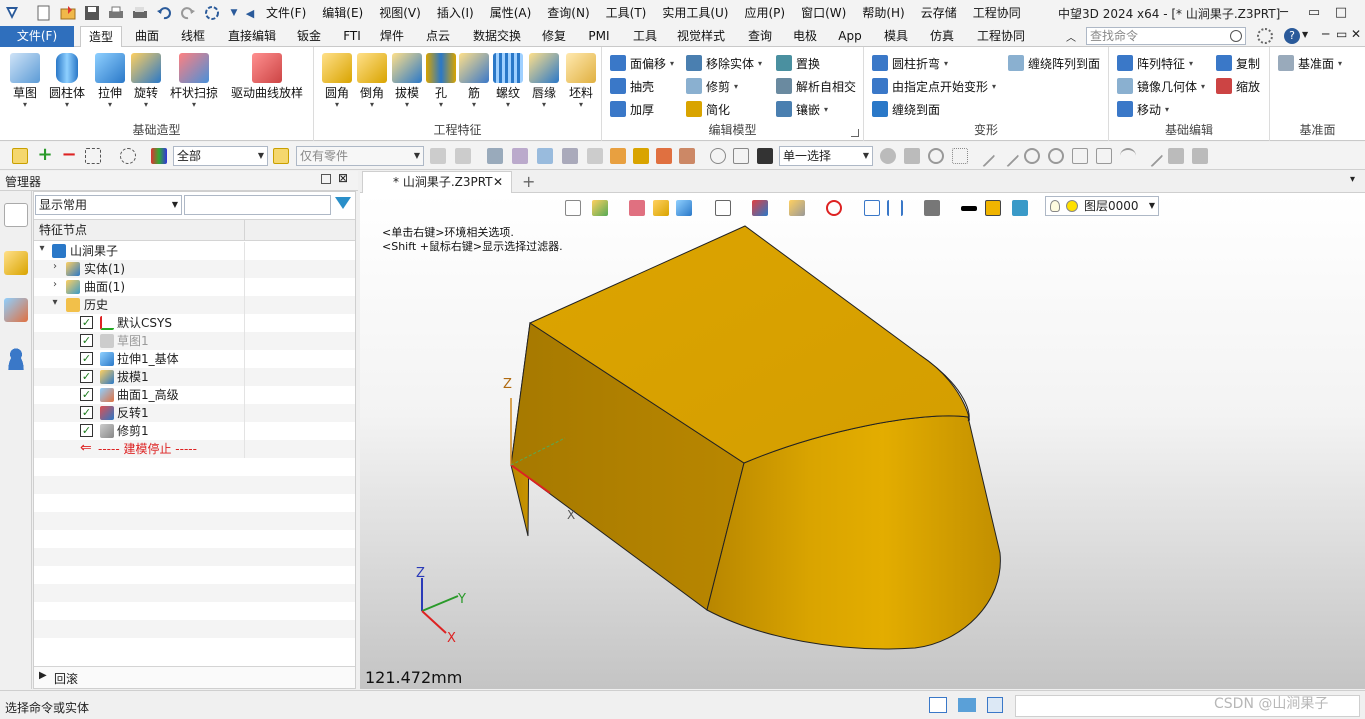 This screenshot has height=719, width=1365. Describe the element at coordinates (93, 156) in the screenshot. I see `box-select-icon` at that location.